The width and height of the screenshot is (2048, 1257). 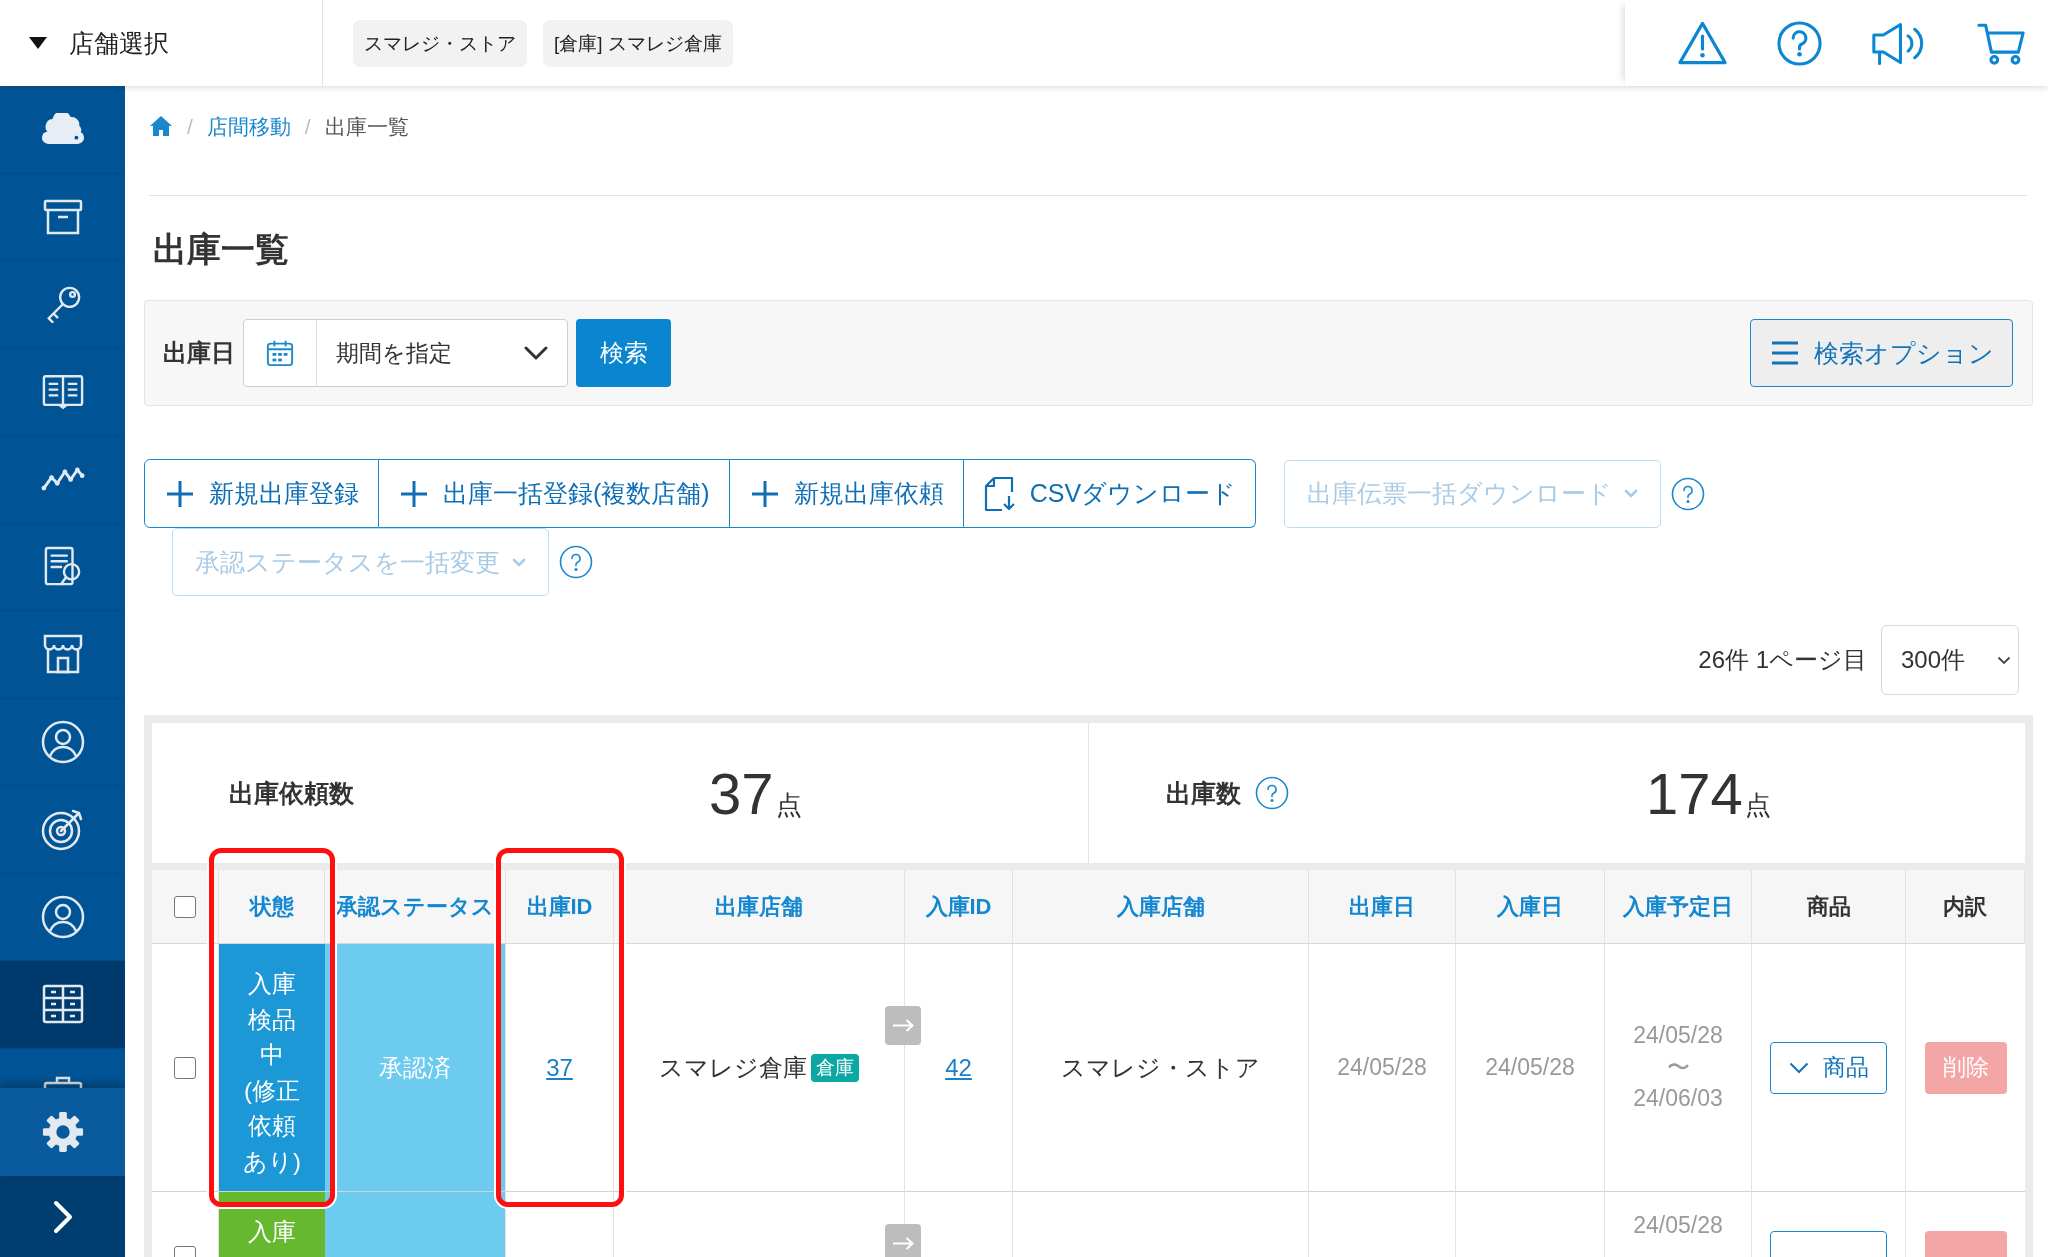 I want to click on summary-label: 出庫依頼数, so click(x=291, y=793).